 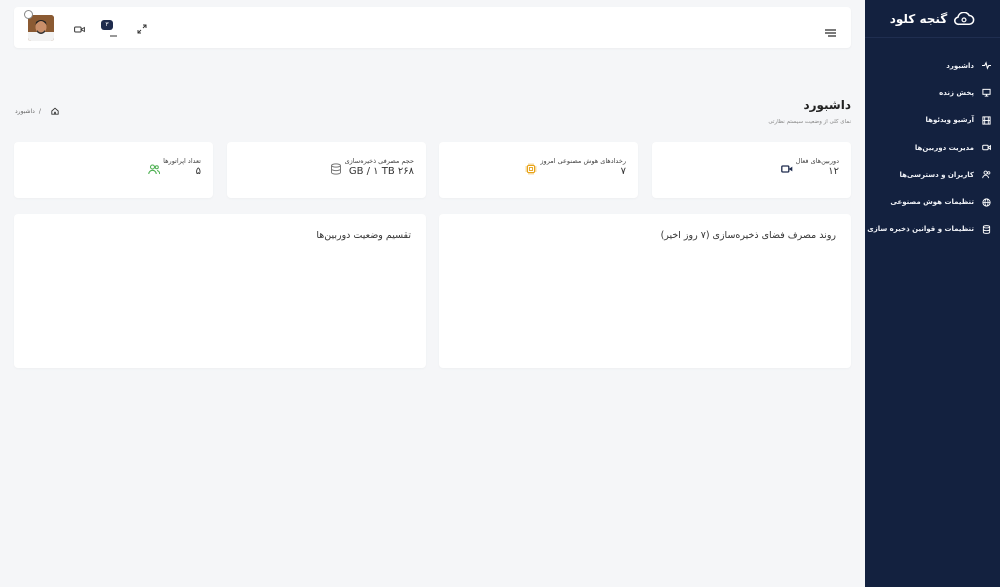 What do you see at coordinates (920, 229) in the screenshot?
I see `sidebar-item-label: تنظیمات و قوانین ذخیره سازی` at bounding box center [920, 229].